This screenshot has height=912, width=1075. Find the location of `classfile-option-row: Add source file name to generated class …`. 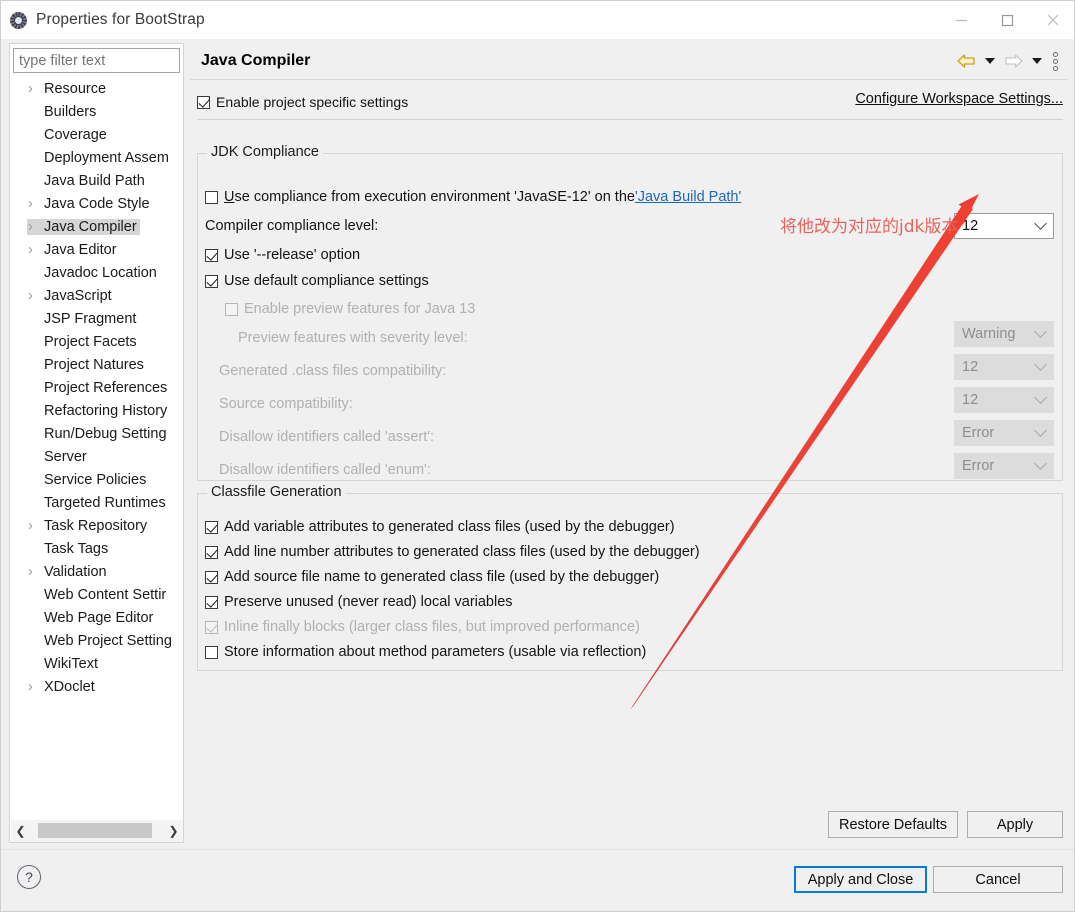

classfile-option-row: Add source file name to generated class … is located at coordinates (432, 577).